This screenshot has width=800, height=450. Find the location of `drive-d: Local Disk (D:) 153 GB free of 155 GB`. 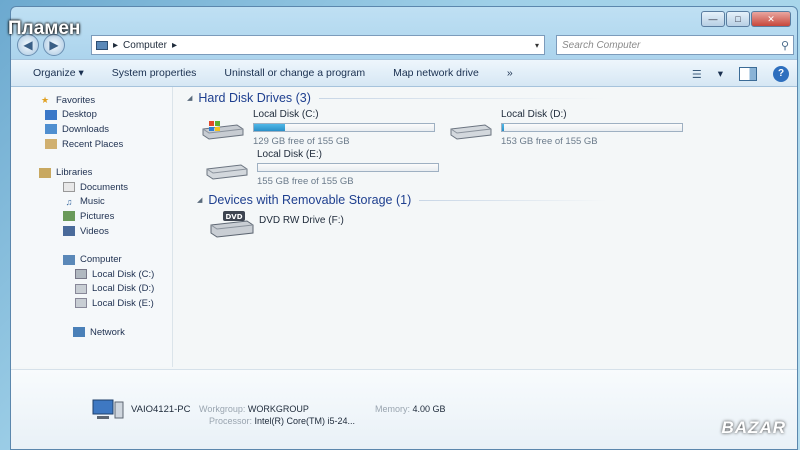

drive-d: Local Disk (D:) 153 GB free of 155 GB is located at coordinates (569, 130).